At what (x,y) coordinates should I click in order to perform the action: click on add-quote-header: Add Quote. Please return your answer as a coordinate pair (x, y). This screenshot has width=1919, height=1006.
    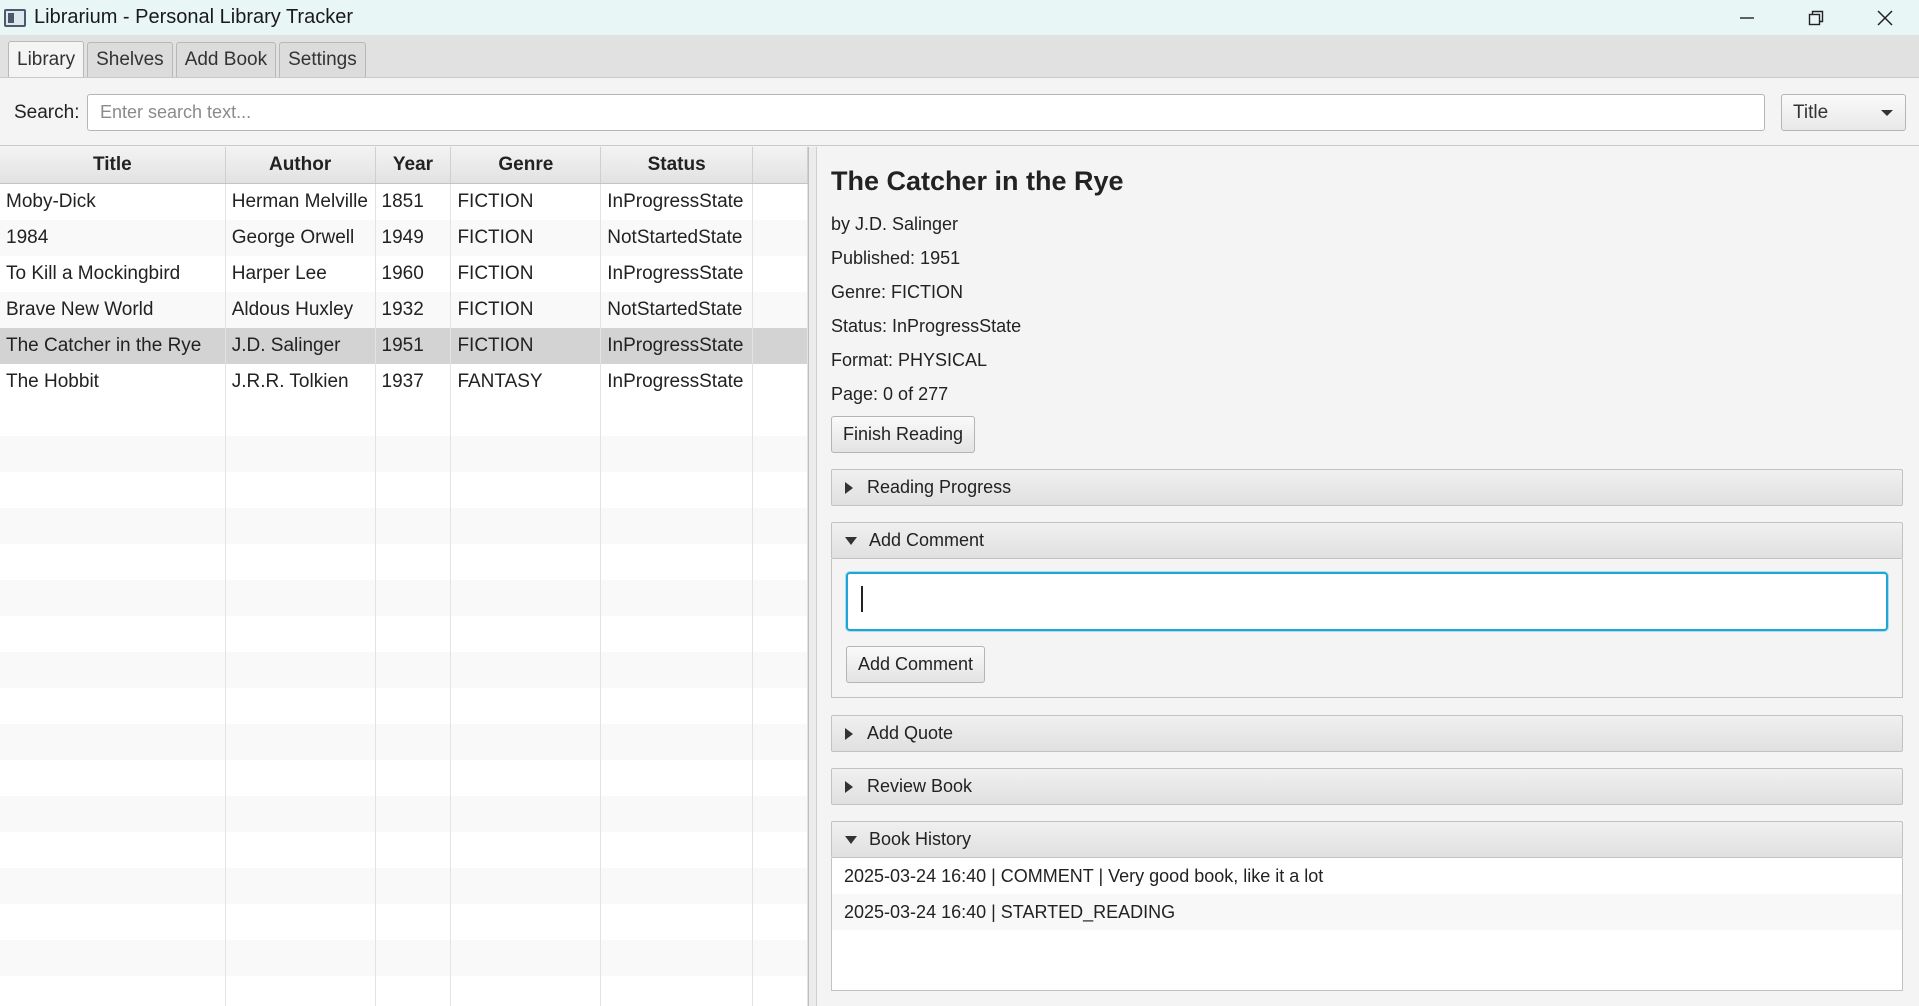
    Looking at the image, I should click on (1367, 733).